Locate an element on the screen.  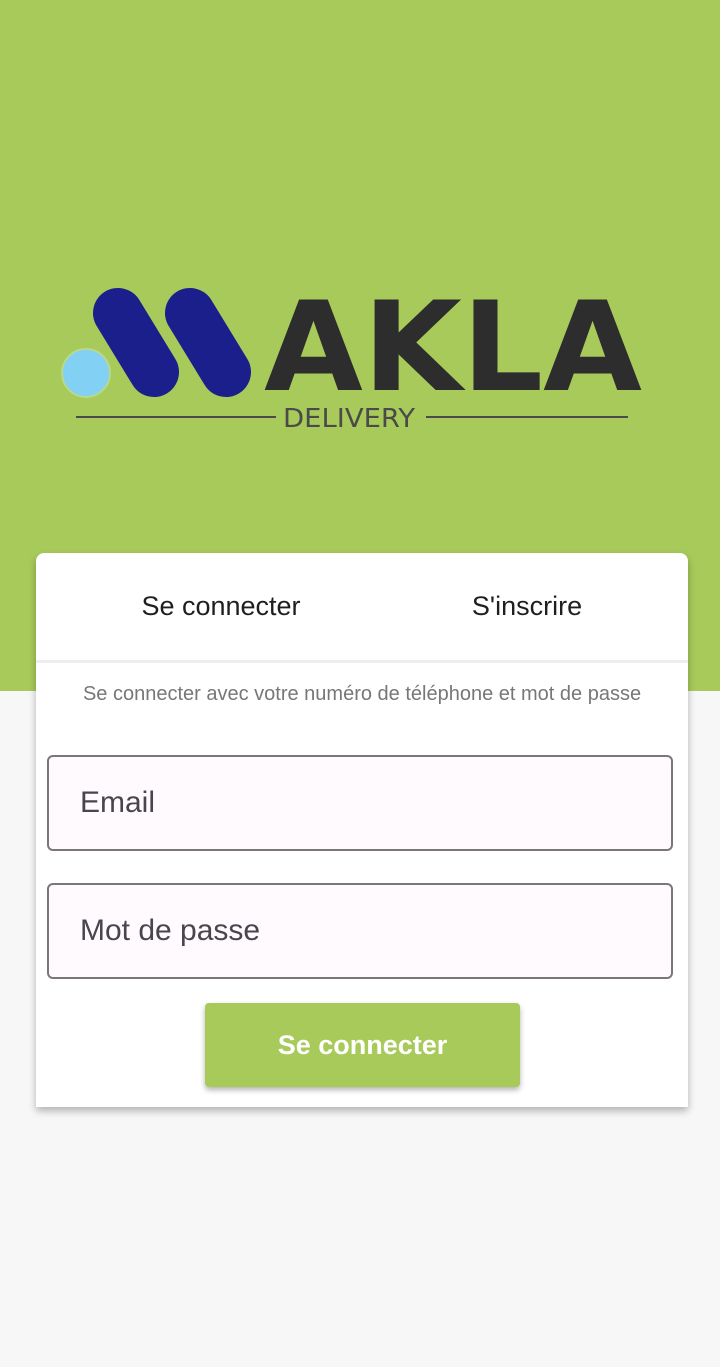
email-field is located at coordinates (360, 803).